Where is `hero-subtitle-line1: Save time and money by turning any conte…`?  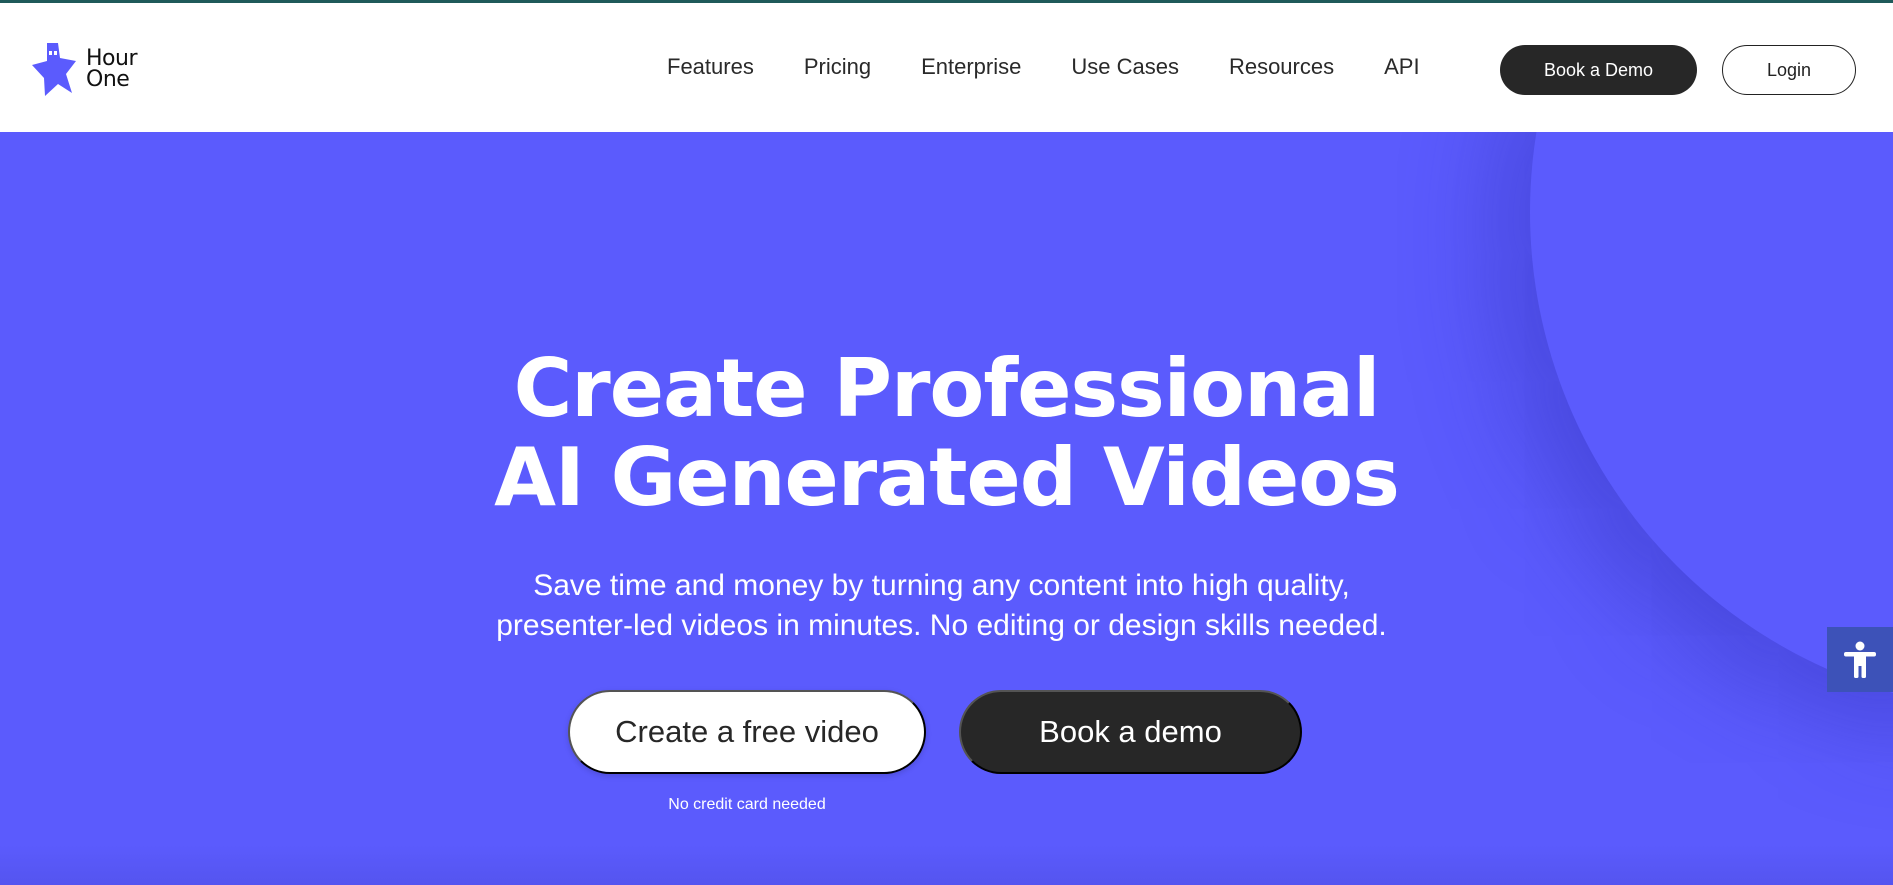
hero-subtitle-line1: Save time and money by turning any conte… is located at coordinates (941, 585).